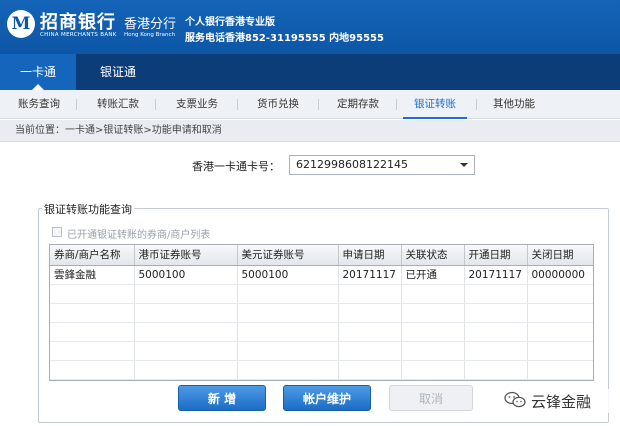  I want to click on account-maintain-button: 帐户维护, so click(327, 398).